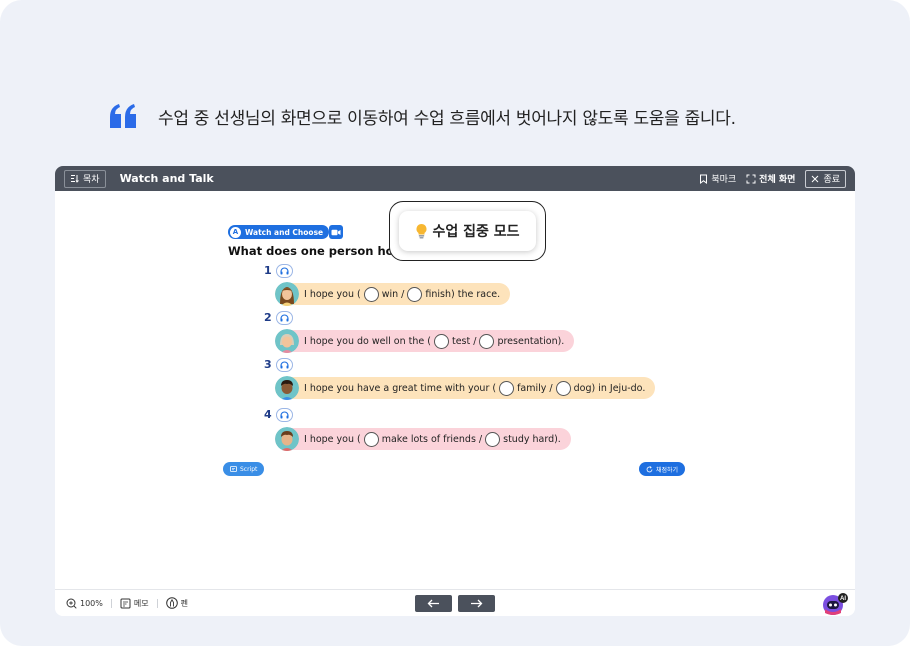 Image resolution: width=910 pixels, height=646 pixels. I want to click on pen-icon, so click(171, 603).